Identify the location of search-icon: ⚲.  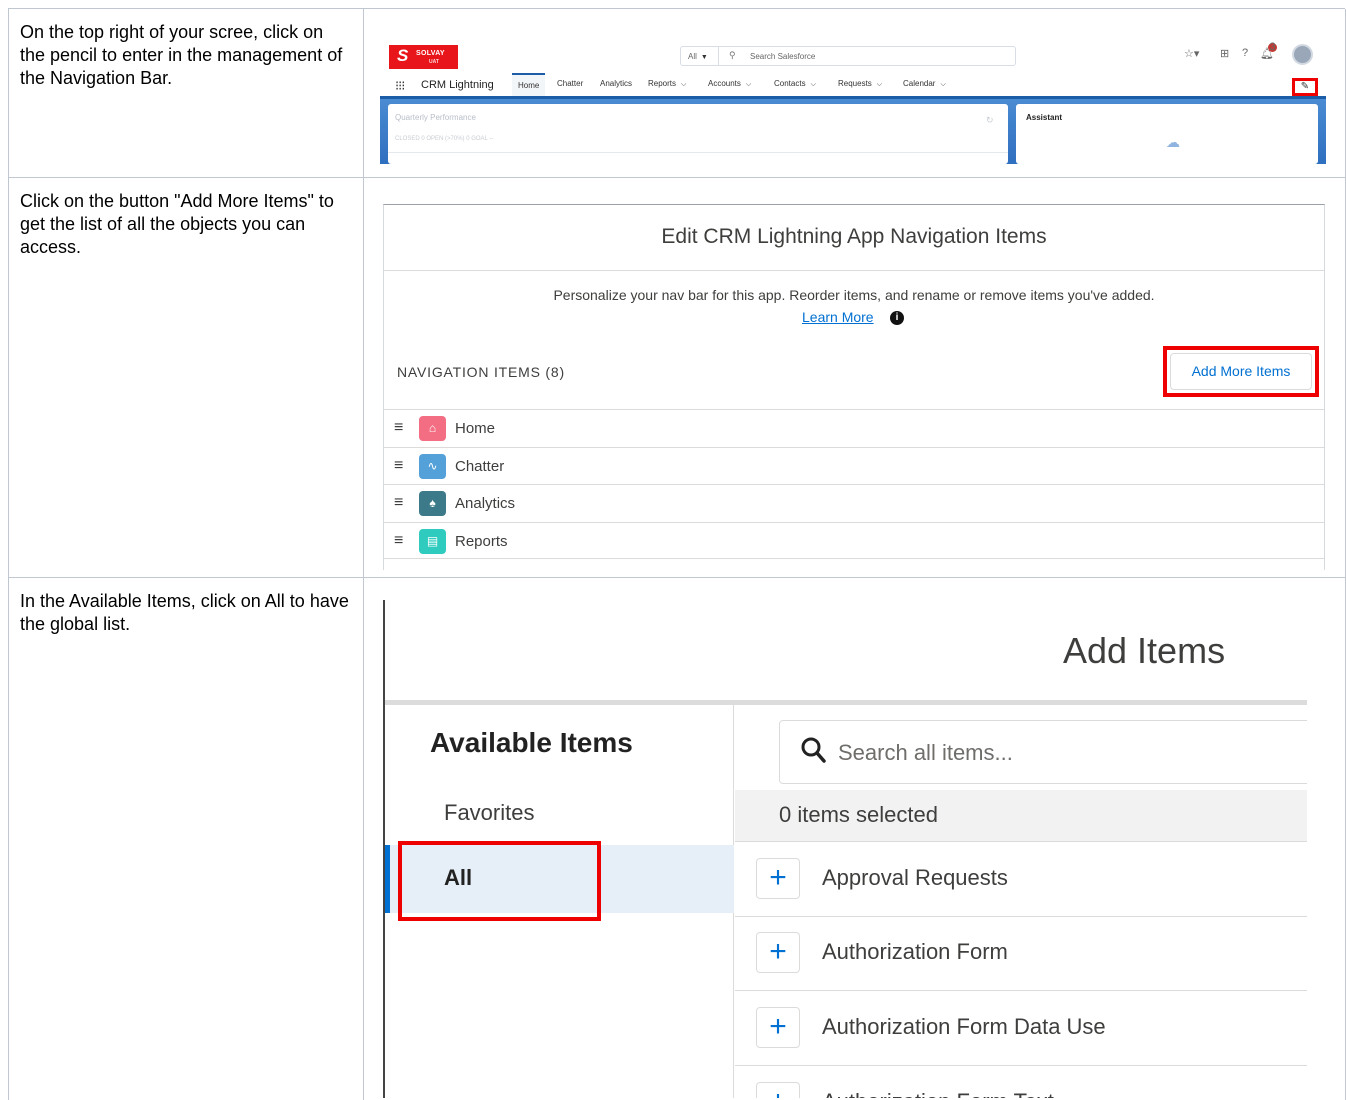
(732, 55).